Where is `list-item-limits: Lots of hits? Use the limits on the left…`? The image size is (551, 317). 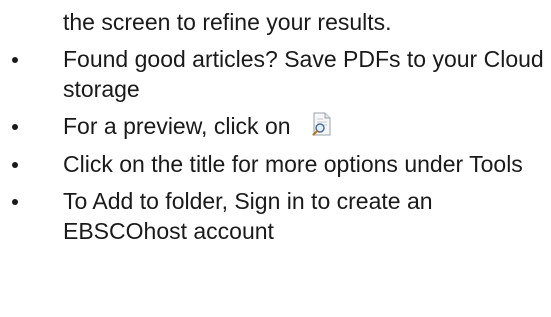 list-item-limits: Lots of hits? Use the limits on the left… is located at coordinates (275, 18).